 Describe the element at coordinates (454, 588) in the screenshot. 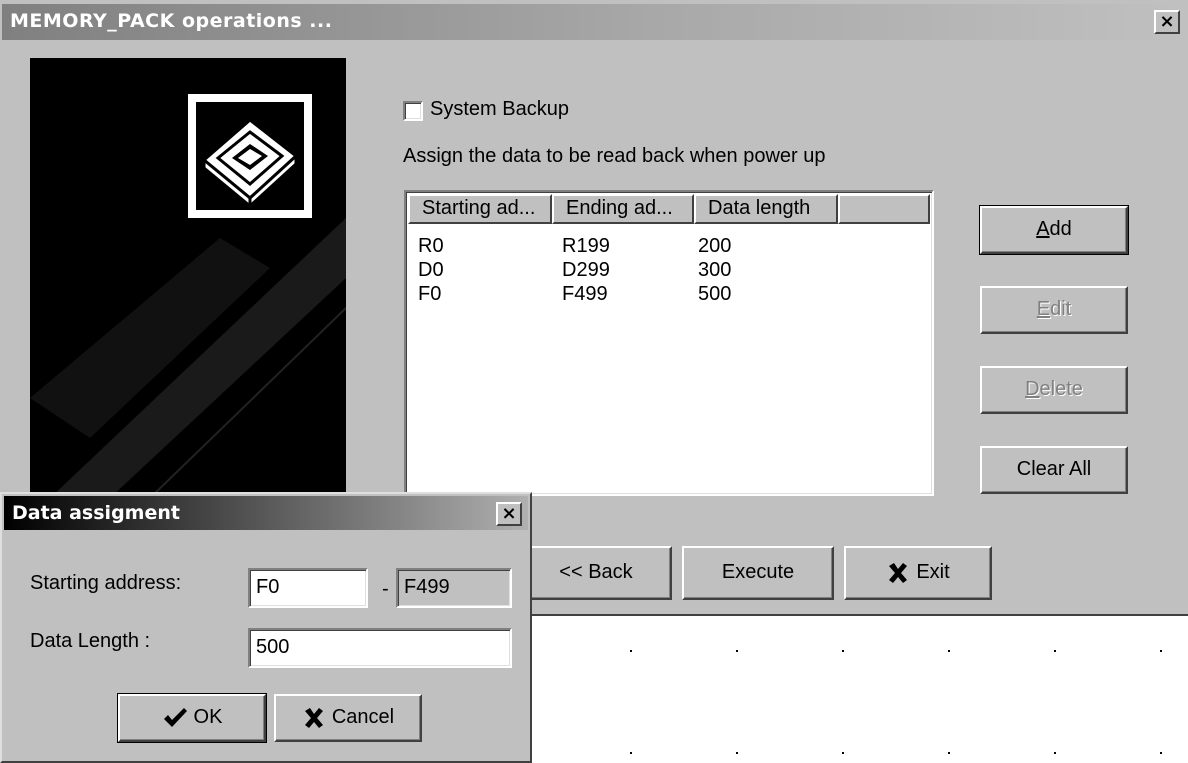

I see `end-address-field: F499` at that location.